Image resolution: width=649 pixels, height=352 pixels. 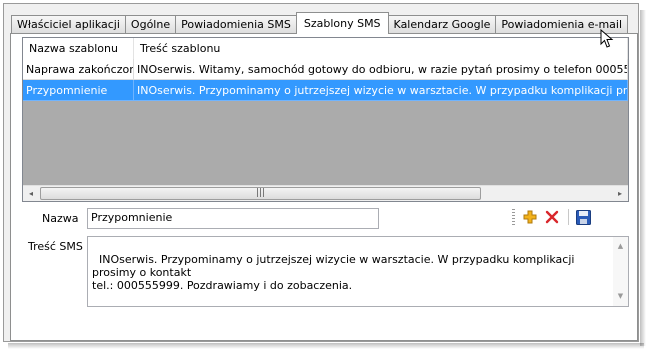 What do you see at coordinates (55, 246) in the screenshot?
I see `content-label: Treść SMS` at bounding box center [55, 246].